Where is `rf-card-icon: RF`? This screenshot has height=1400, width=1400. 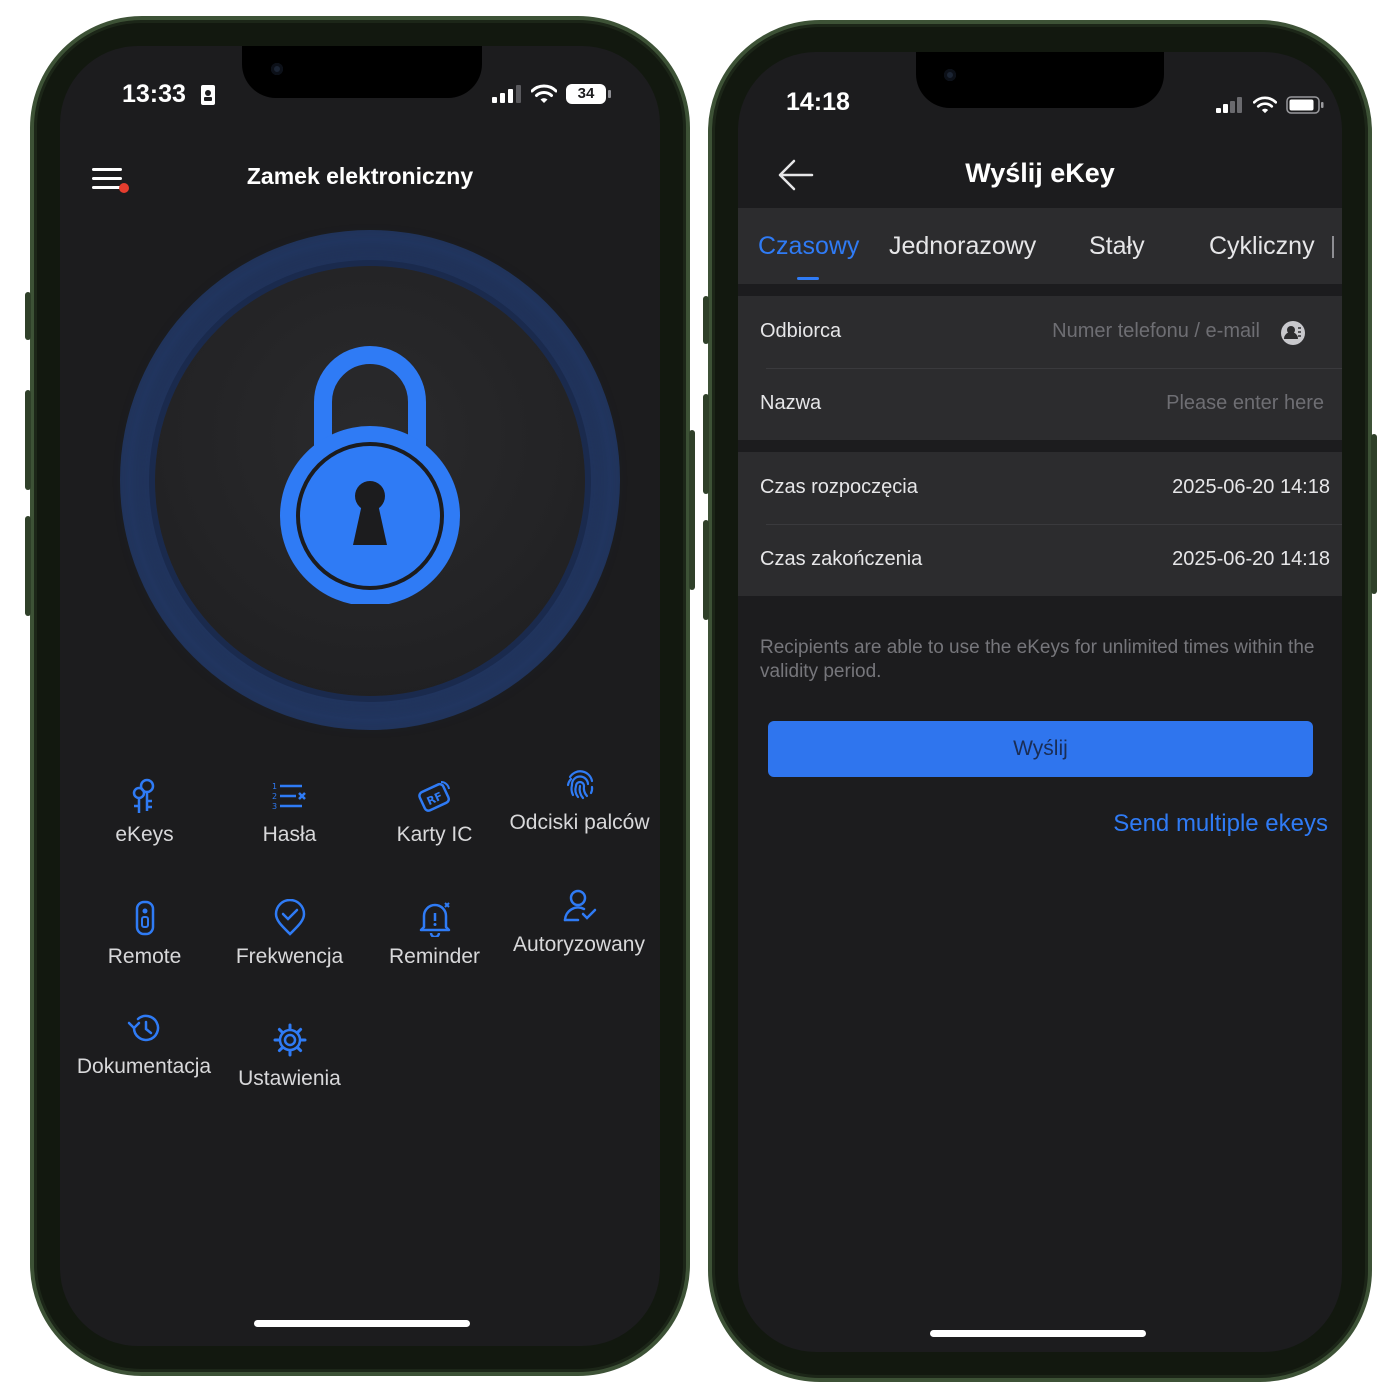 rf-card-icon: RF is located at coordinates (433, 796).